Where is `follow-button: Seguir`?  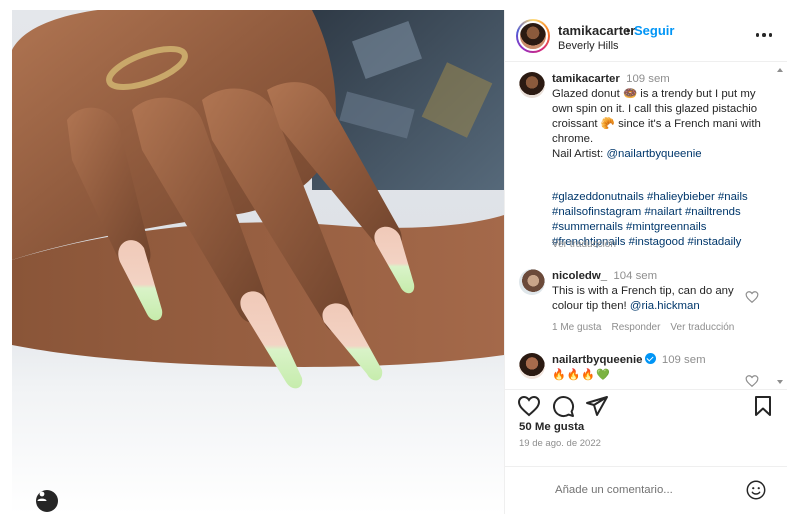 follow-button: Seguir is located at coordinates (654, 30).